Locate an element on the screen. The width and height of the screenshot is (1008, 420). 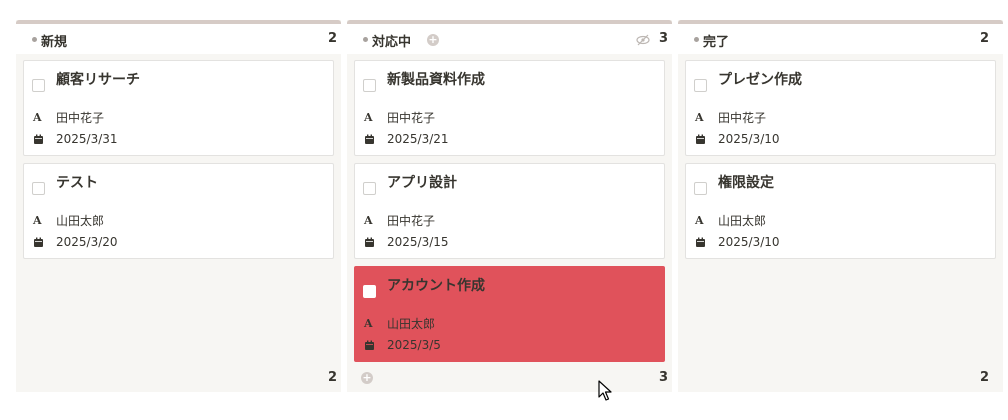
card-date: 2025/3/31 is located at coordinates (87, 139).